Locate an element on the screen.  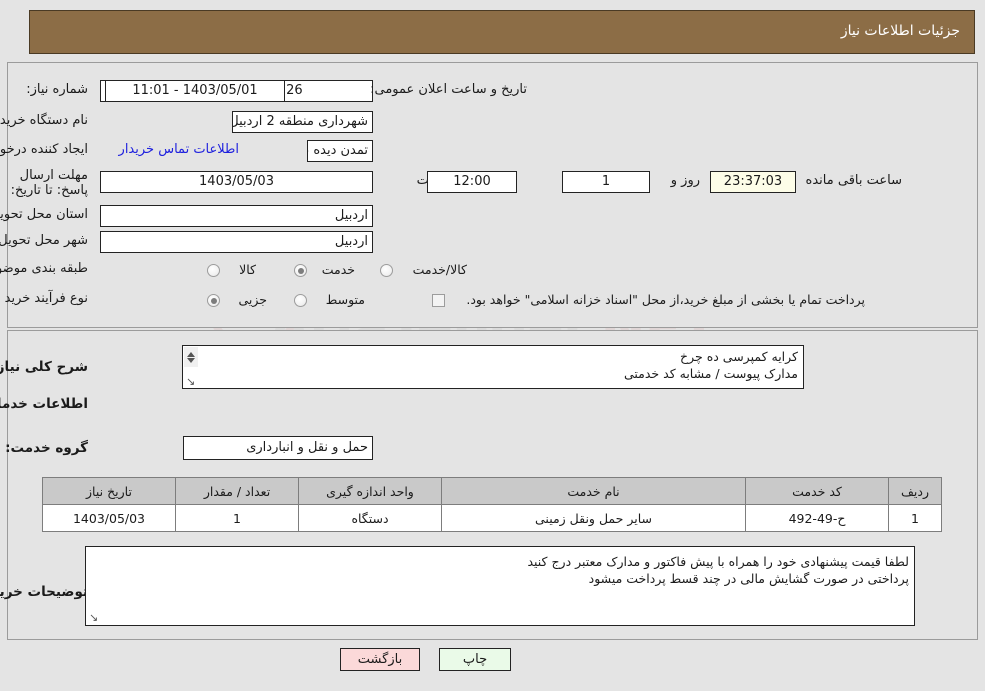
category-label: طبقه بندی موضوعی: is located at coordinates (44, 268).